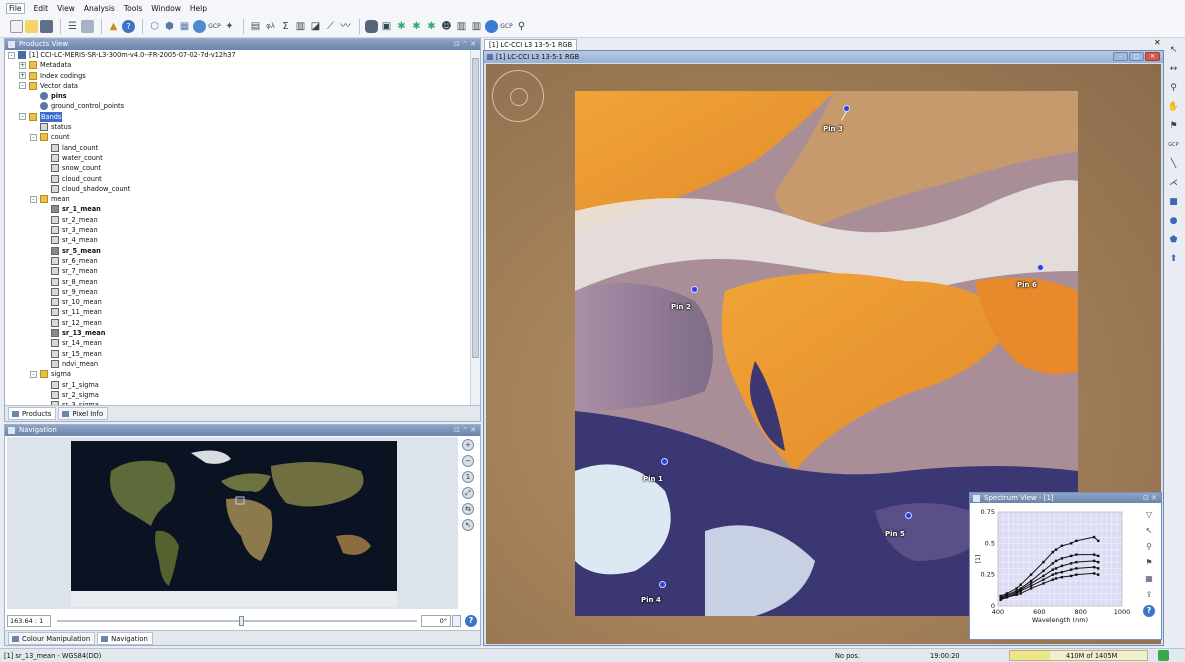  I want to click on expand-icon: +, so click(22, 65).